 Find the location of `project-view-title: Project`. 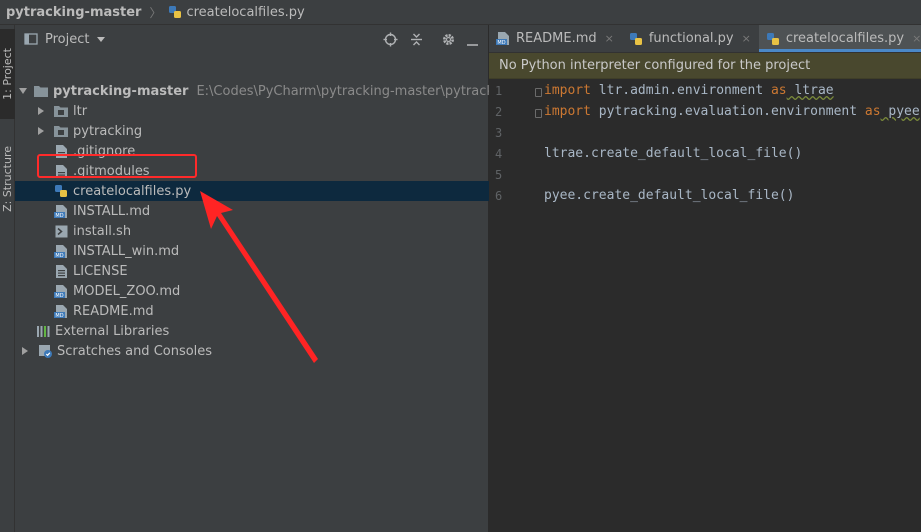

project-view-title: Project is located at coordinates (67, 39).